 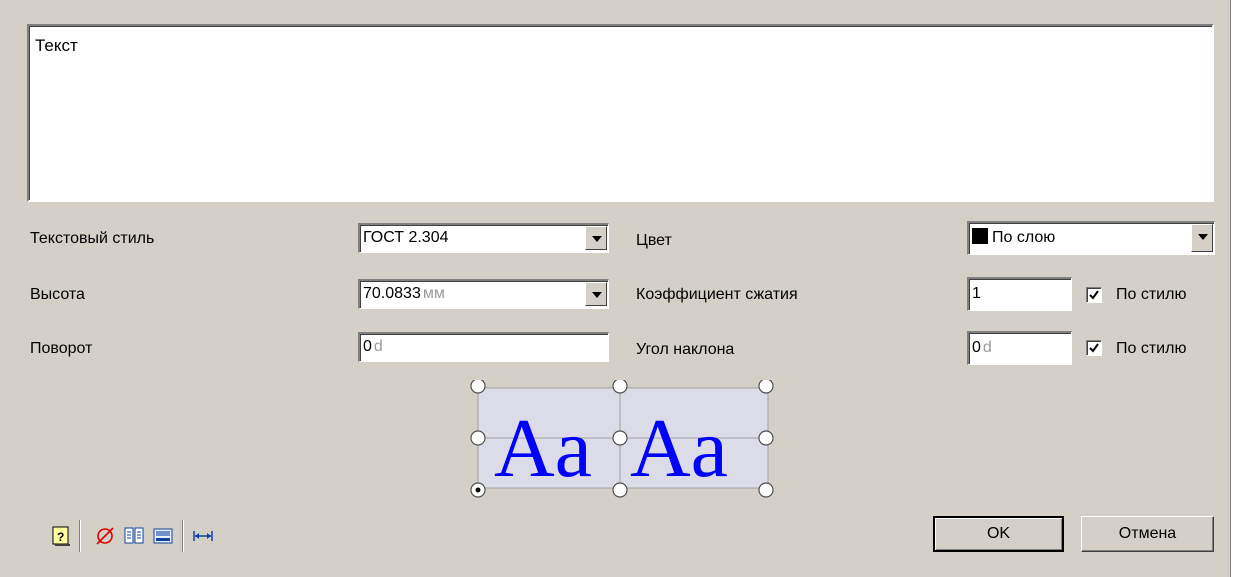 What do you see at coordinates (367, 346) in the screenshot?
I see `rotation-value: 0` at bounding box center [367, 346].